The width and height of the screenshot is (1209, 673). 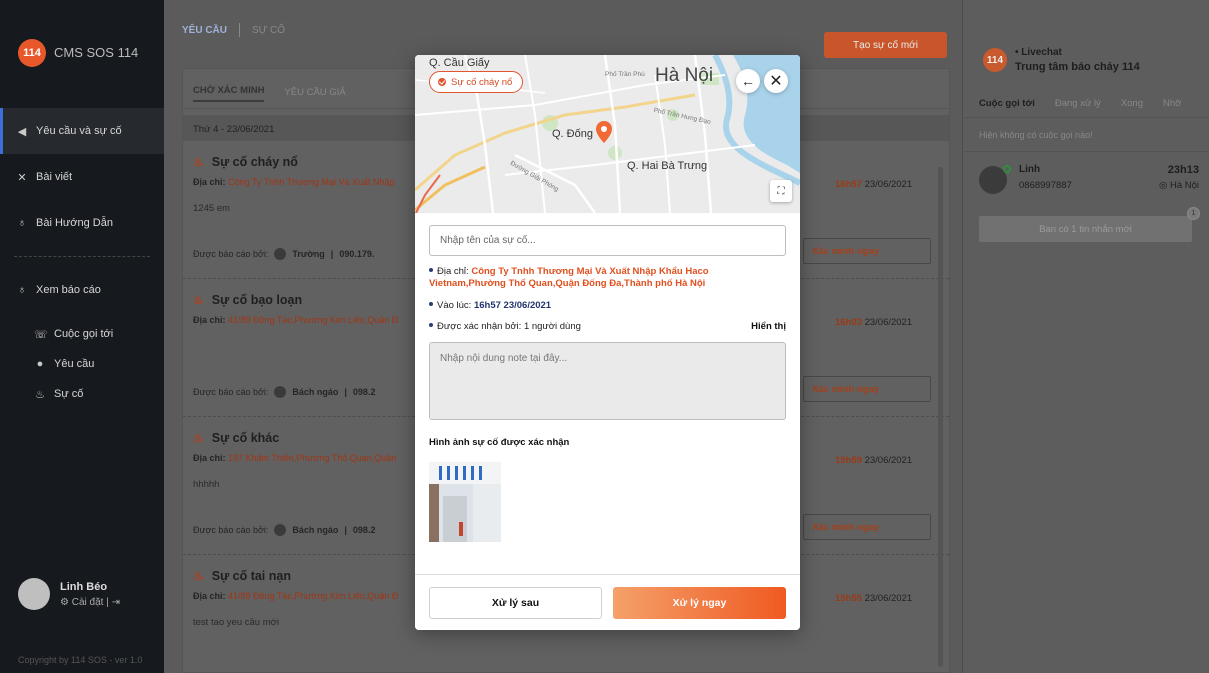 I want to click on livechat-logo: 114, so click(x=995, y=60).